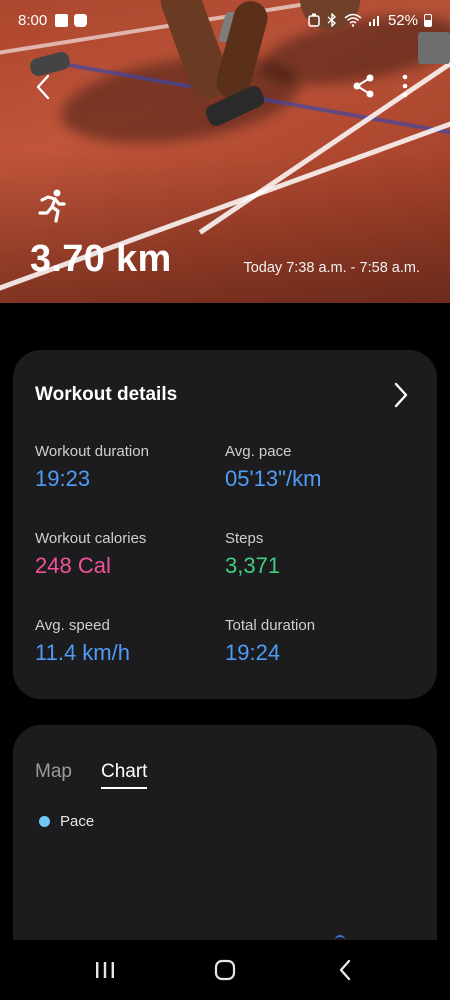 This screenshot has height=1000, width=450. What do you see at coordinates (225, 20) in the screenshot?
I see `status-bar: 8:00 52%` at bounding box center [225, 20].